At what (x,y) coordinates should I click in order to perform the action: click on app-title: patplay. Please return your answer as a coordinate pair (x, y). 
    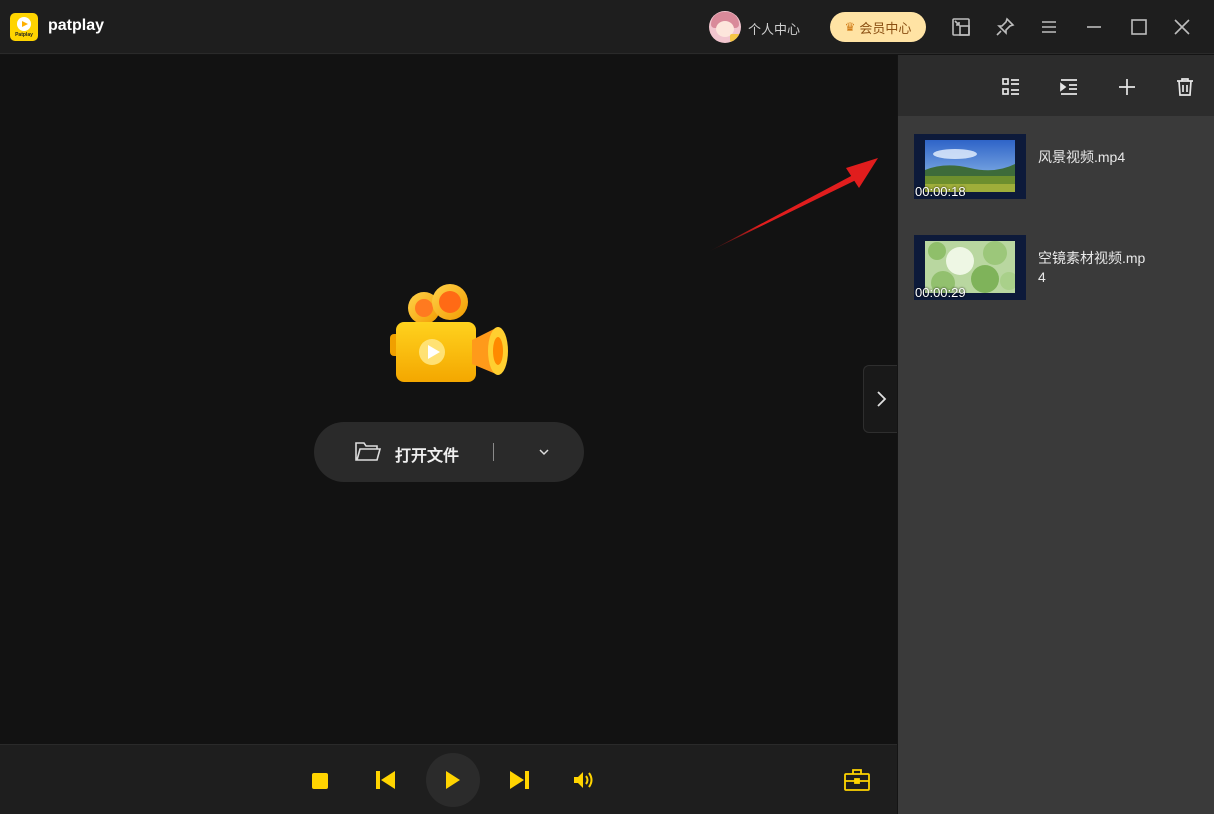
    Looking at the image, I should click on (76, 25).